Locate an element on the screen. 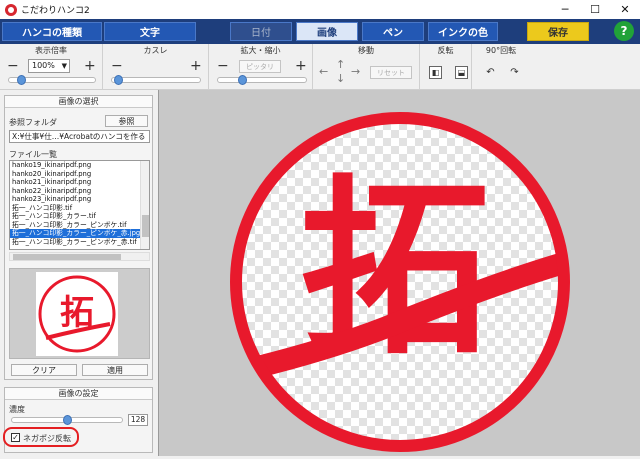  file-list-item: hanko23_ikinaripdf.png is located at coordinates (79, 199).